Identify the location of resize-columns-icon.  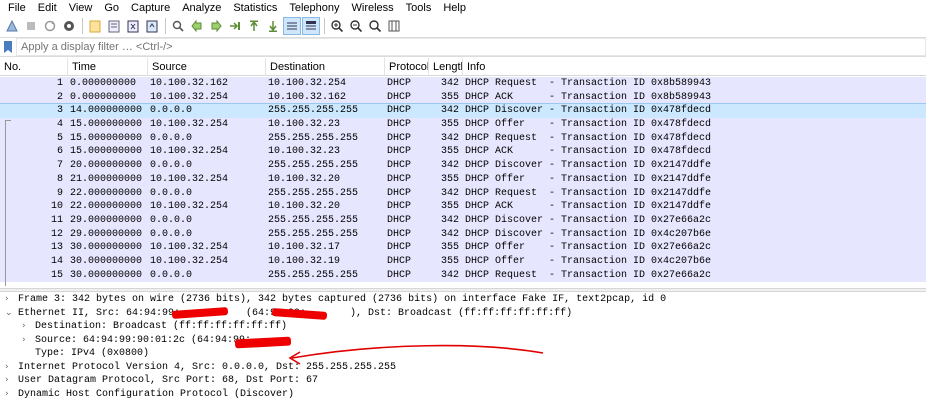
(394, 26).